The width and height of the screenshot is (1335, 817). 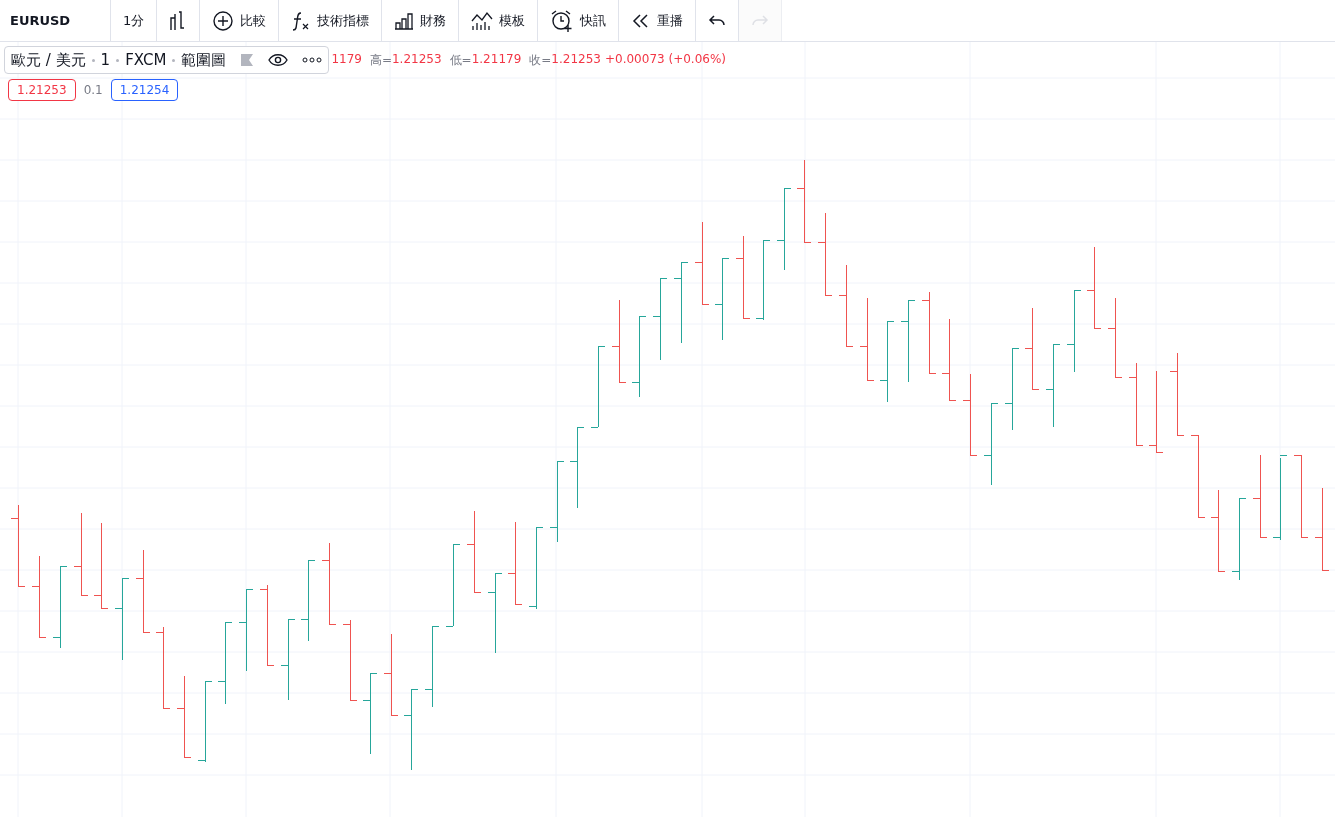 What do you see at coordinates (460, 60) in the screenshot?
I see `ohlc-label: 低=` at bounding box center [460, 60].